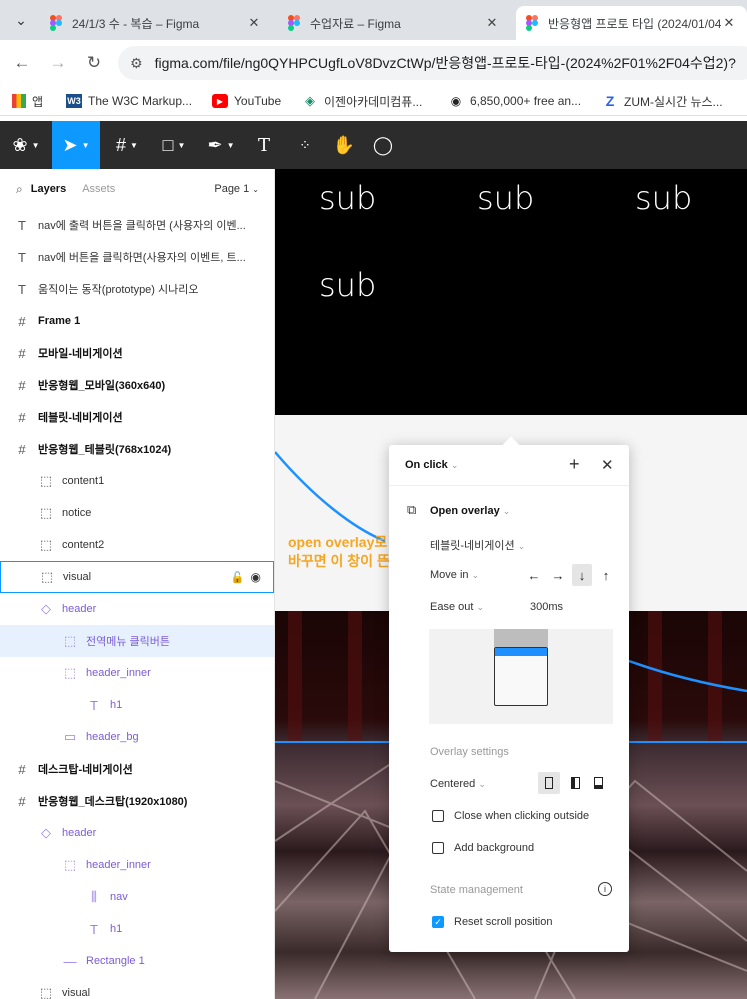 Image resolution: width=747 pixels, height=999 pixels. I want to click on layer-label: 모바일-네비게이션, so click(80, 354).